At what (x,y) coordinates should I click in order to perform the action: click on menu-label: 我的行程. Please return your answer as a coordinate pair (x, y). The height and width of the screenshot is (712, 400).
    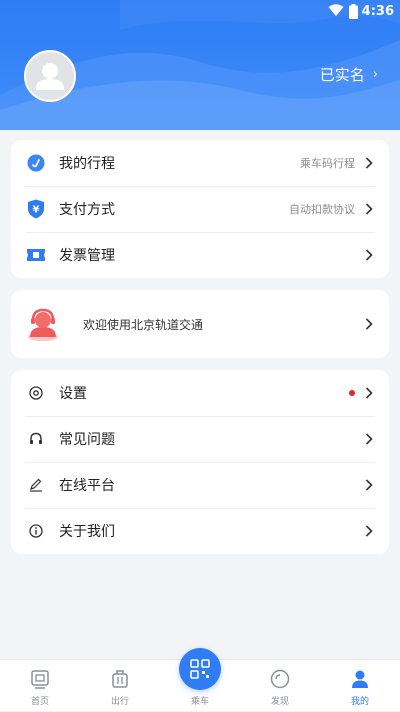
    Looking at the image, I should click on (87, 164).